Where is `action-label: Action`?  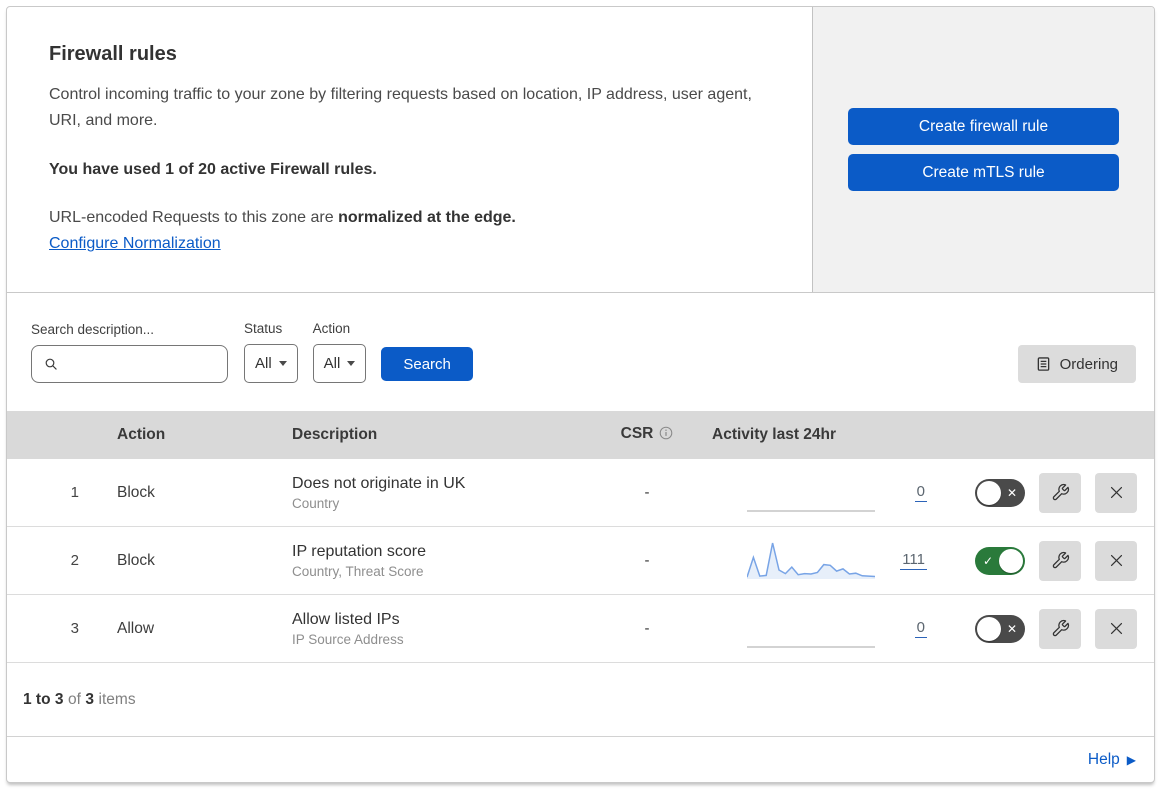 action-label: Action is located at coordinates (331, 328).